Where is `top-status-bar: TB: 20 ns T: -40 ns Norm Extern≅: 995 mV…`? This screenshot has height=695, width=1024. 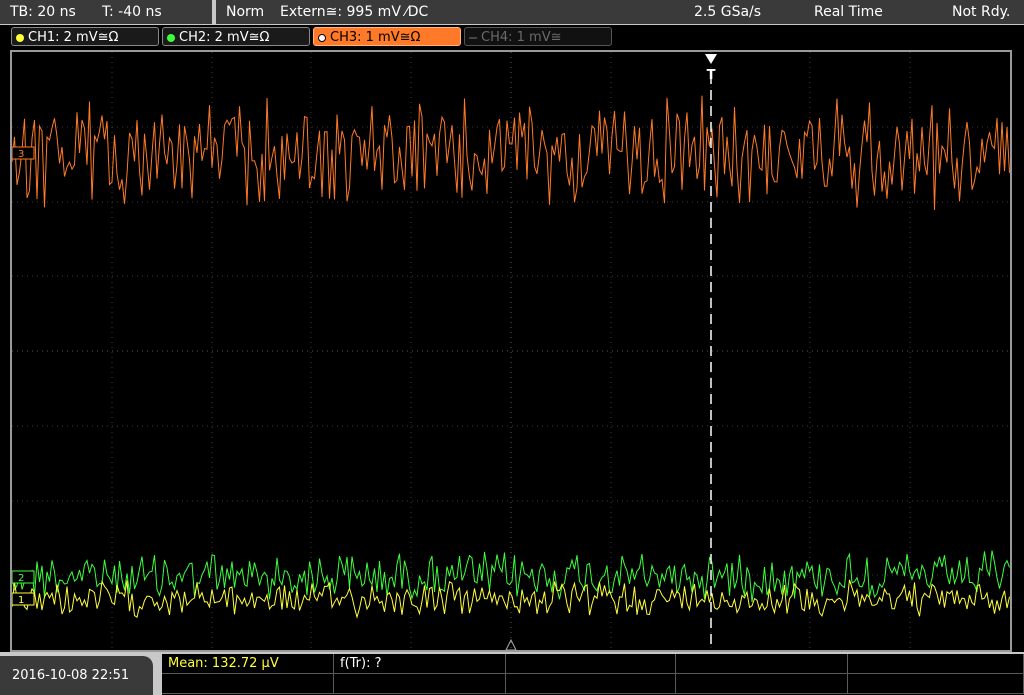
top-status-bar: TB: 20 ns T: -40 ns Norm Extern≅: 995 mV… is located at coordinates (512, 12).